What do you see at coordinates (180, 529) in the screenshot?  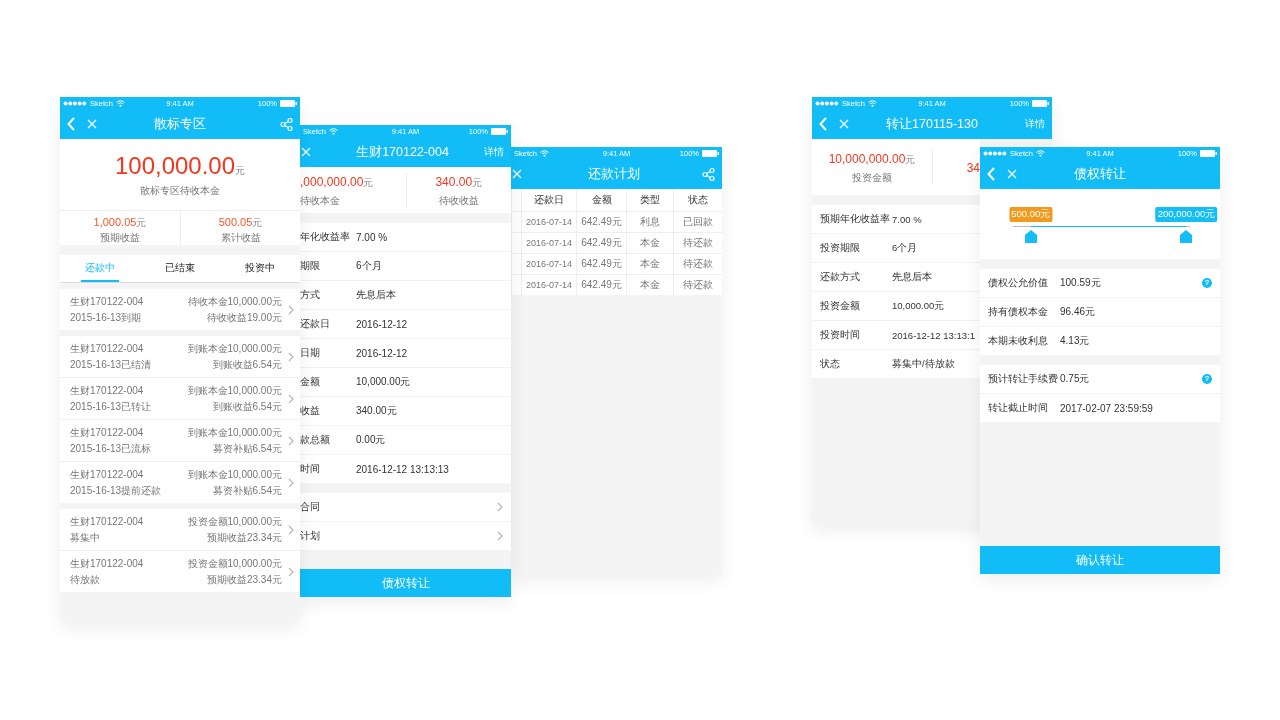 I see `list-item: 生财170122-004 募集中 投资金额10,000.00元 预期收益23.34元` at bounding box center [180, 529].